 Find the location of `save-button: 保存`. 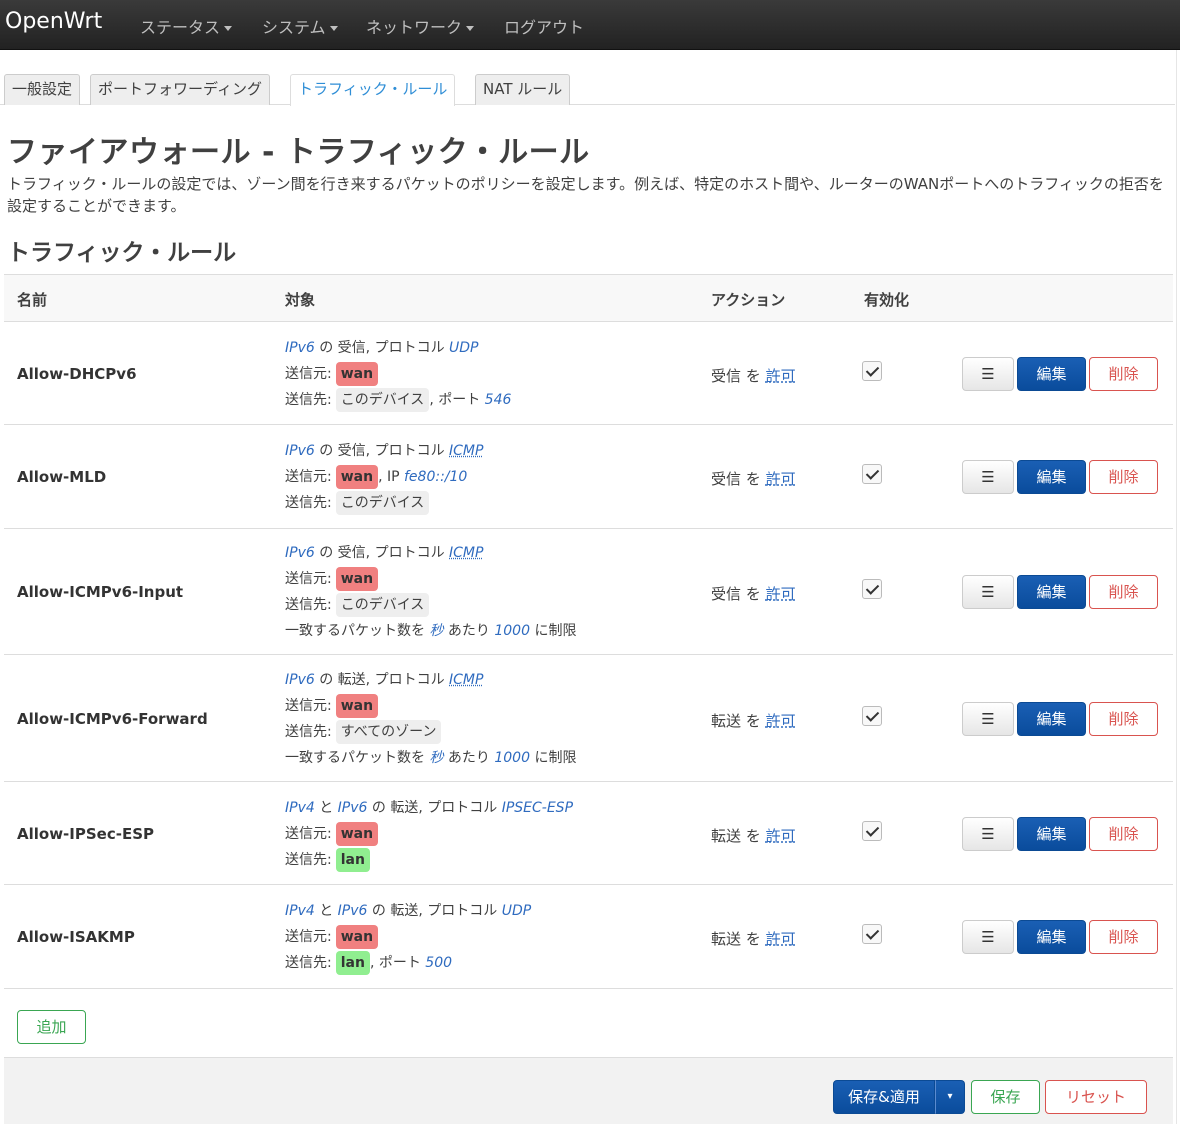

save-button: 保存 is located at coordinates (1005, 1097).